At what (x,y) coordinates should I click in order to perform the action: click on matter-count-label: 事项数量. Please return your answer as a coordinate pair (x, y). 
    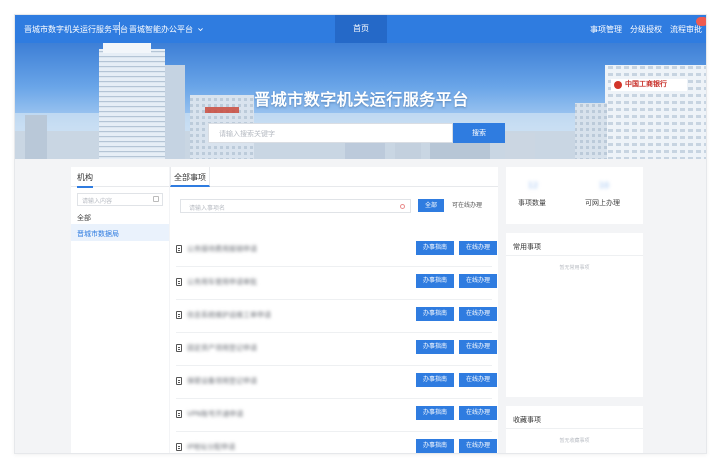
    Looking at the image, I should click on (532, 203).